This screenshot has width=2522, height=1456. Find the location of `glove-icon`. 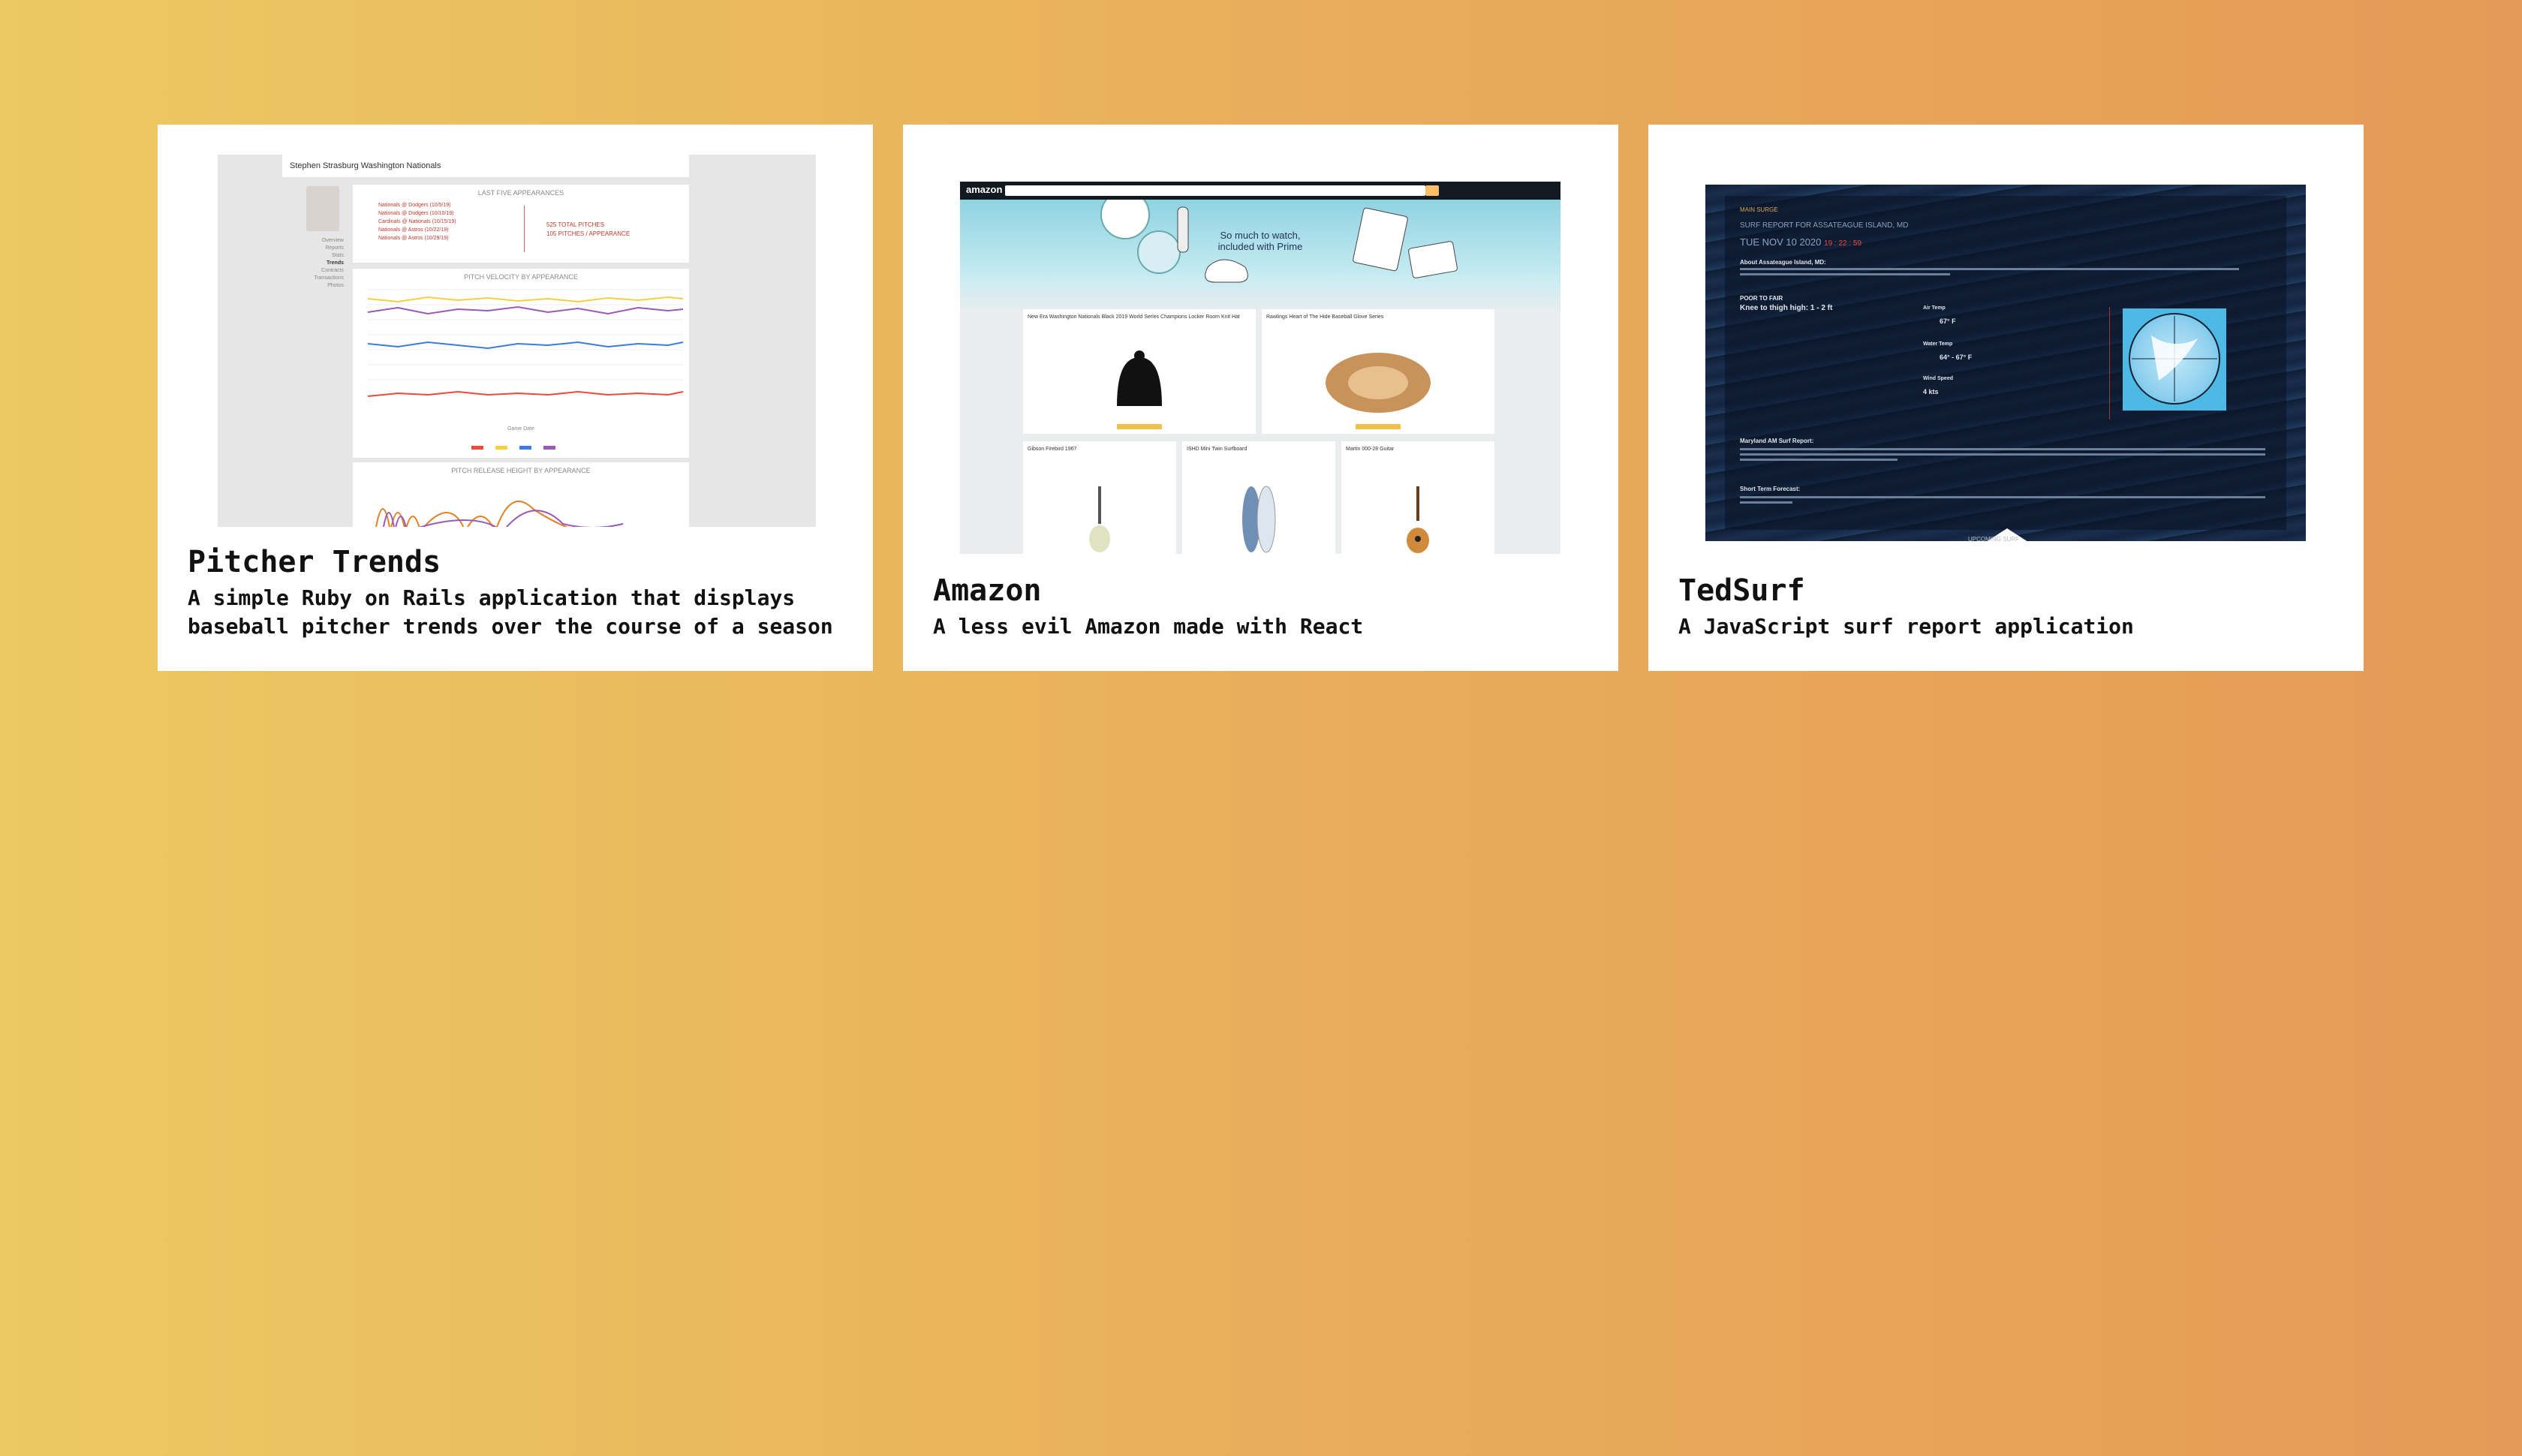

glove-icon is located at coordinates (1378, 383).